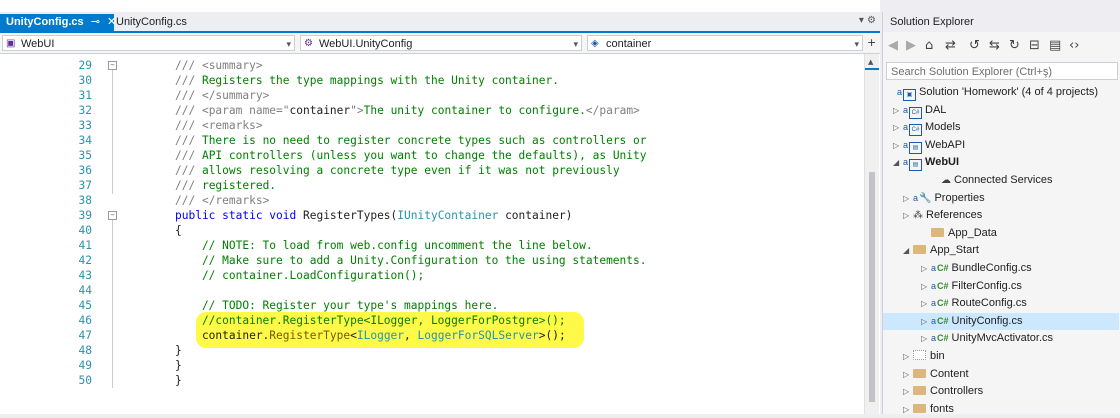  What do you see at coordinates (1002, 71) in the screenshot?
I see `search-input: Search Solution Explorer (Ctrl+ş)` at bounding box center [1002, 71].